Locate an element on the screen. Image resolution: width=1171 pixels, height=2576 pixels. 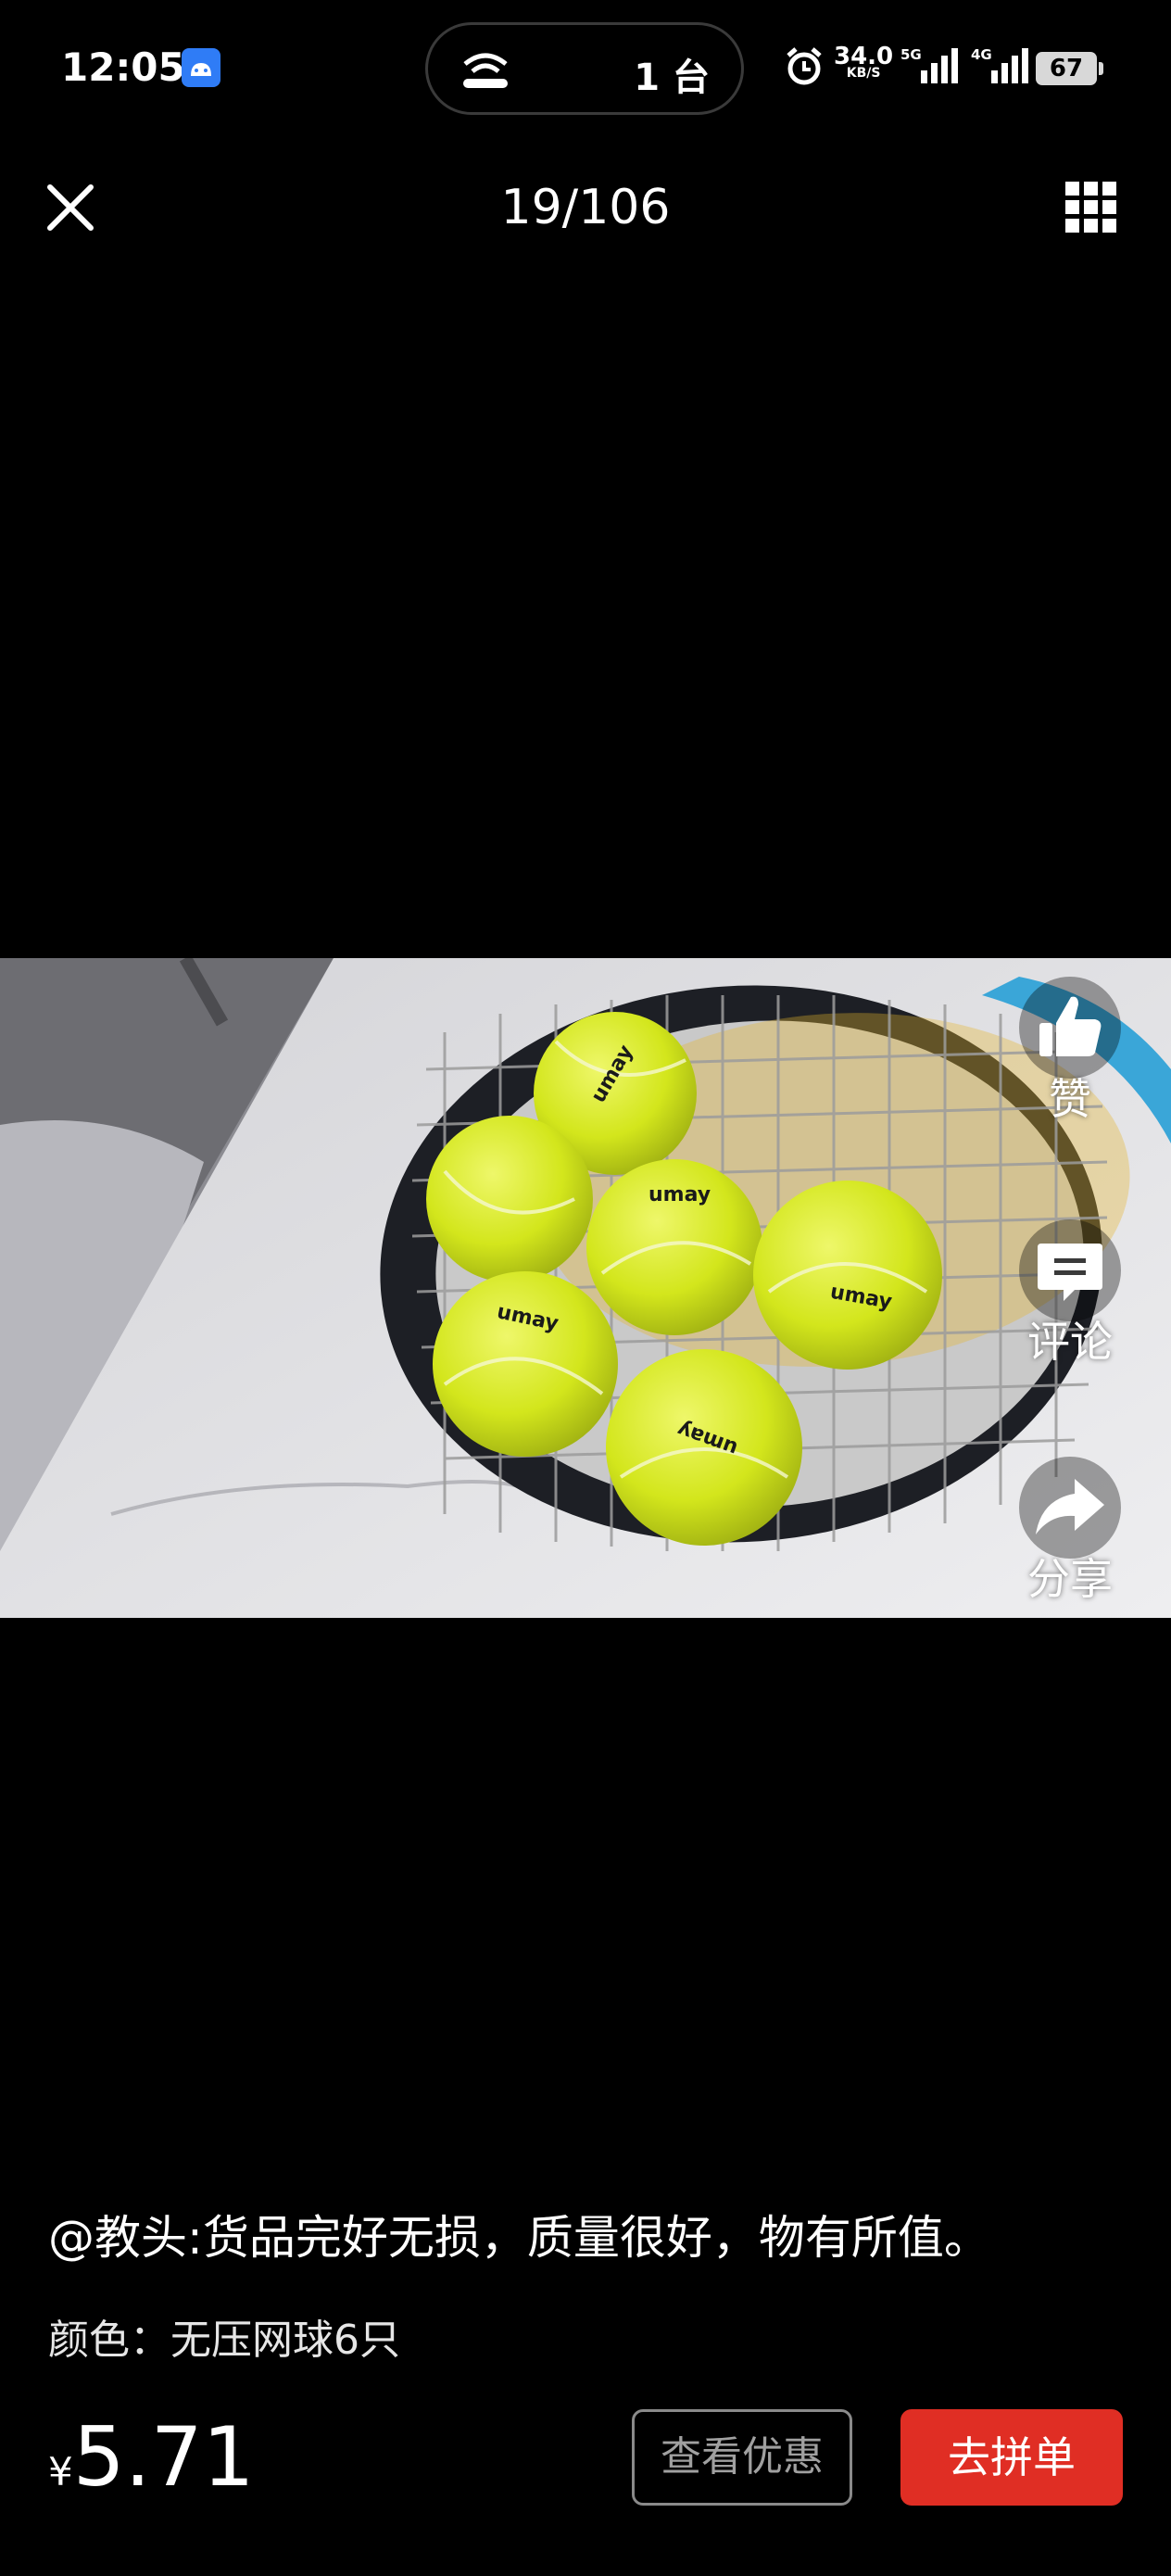
signal-5g-icon: 5G is located at coordinates (931, 68).